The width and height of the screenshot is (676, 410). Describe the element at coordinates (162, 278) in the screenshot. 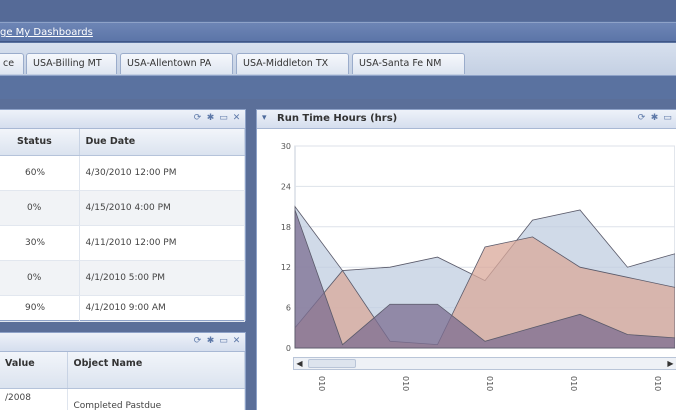

I see `due-date-cell: 4/1/2010 5:00 PM` at that location.